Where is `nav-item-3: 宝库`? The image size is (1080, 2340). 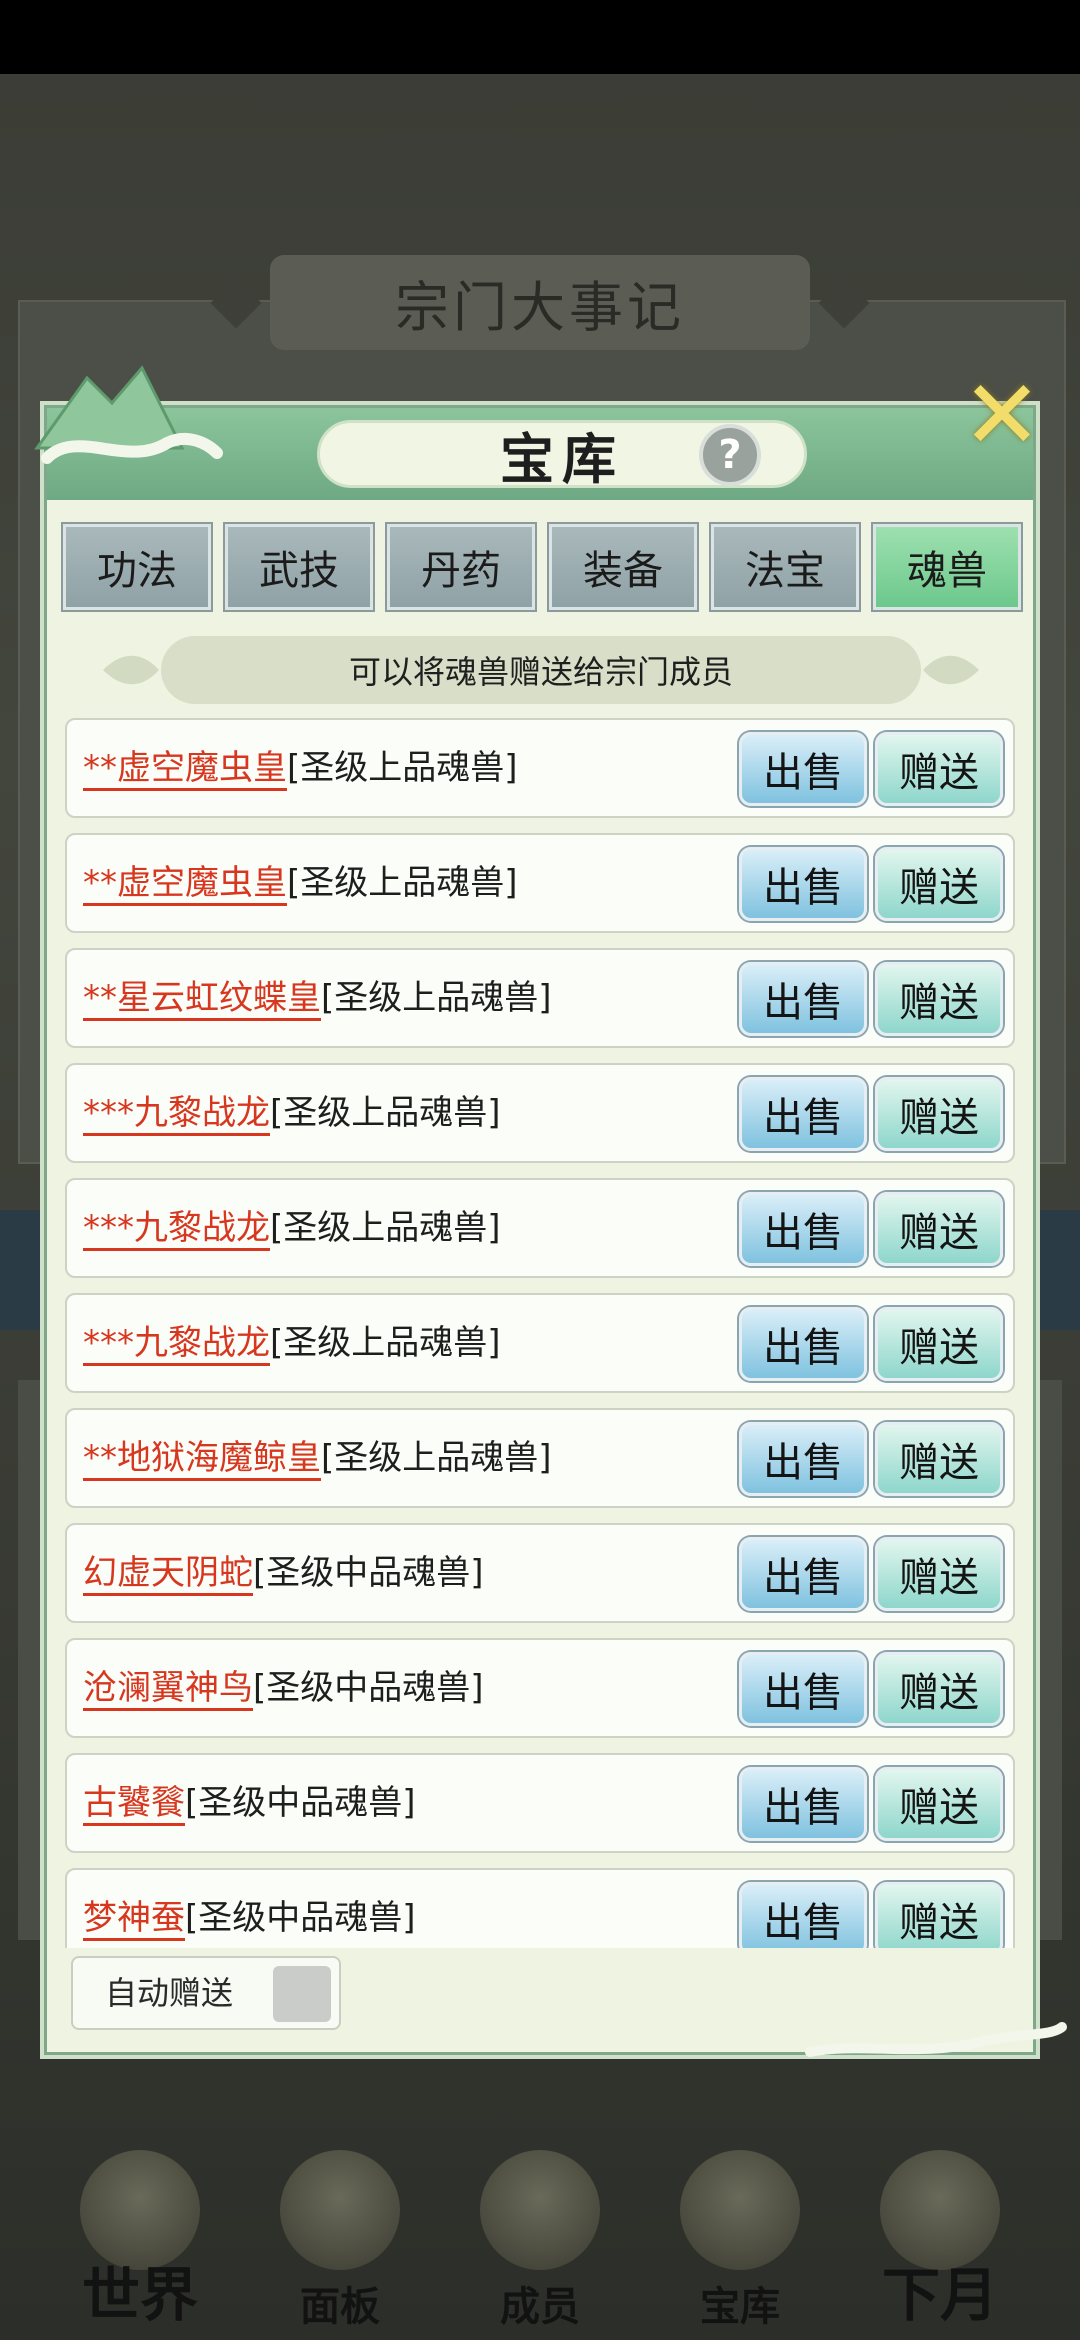 nav-item-3: 宝库 is located at coordinates (740, 2235).